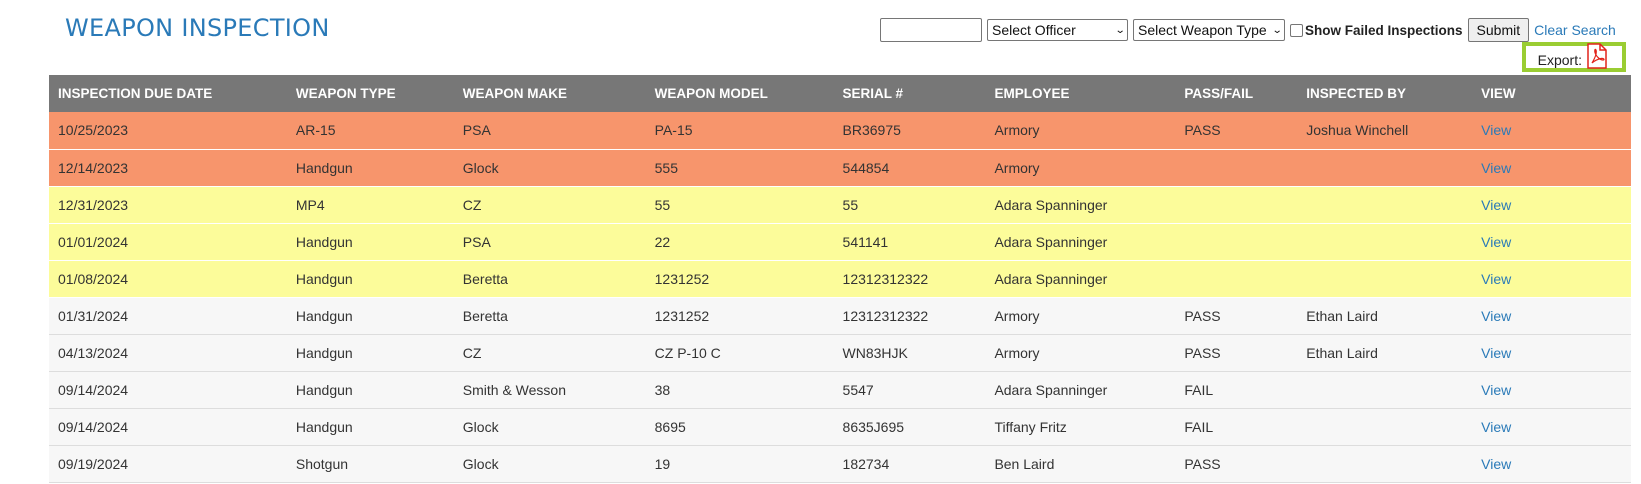  What do you see at coordinates (322, 463) in the screenshot?
I see `cell-weapon-type: Shotgun` at bounding box center [322, 463].